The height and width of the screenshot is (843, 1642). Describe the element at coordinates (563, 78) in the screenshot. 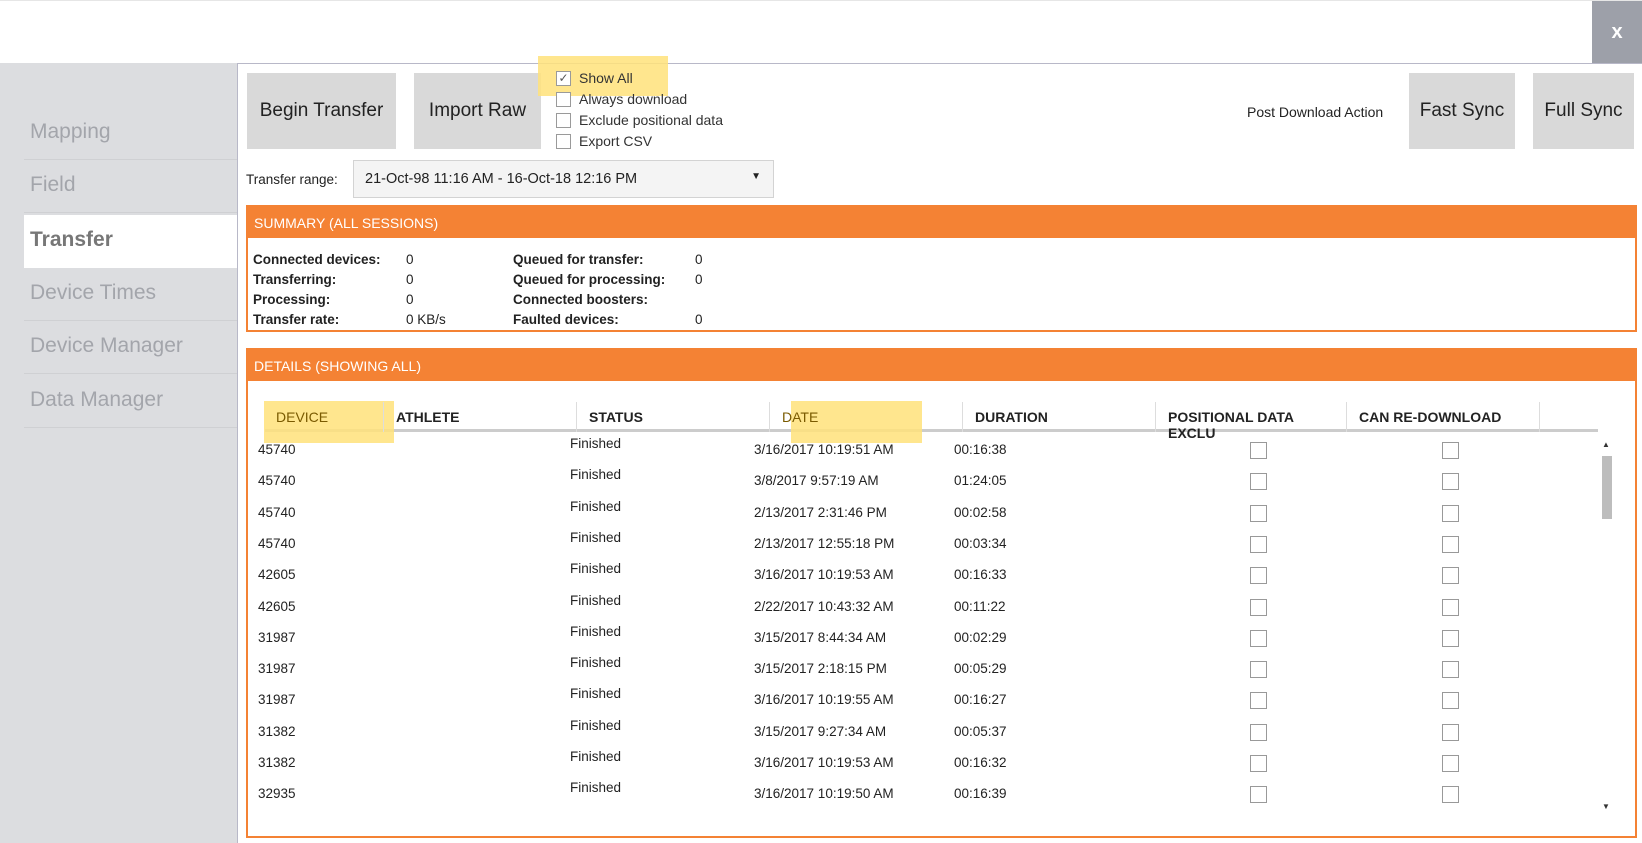

I see `checkmark-icon: ✓` at that location.